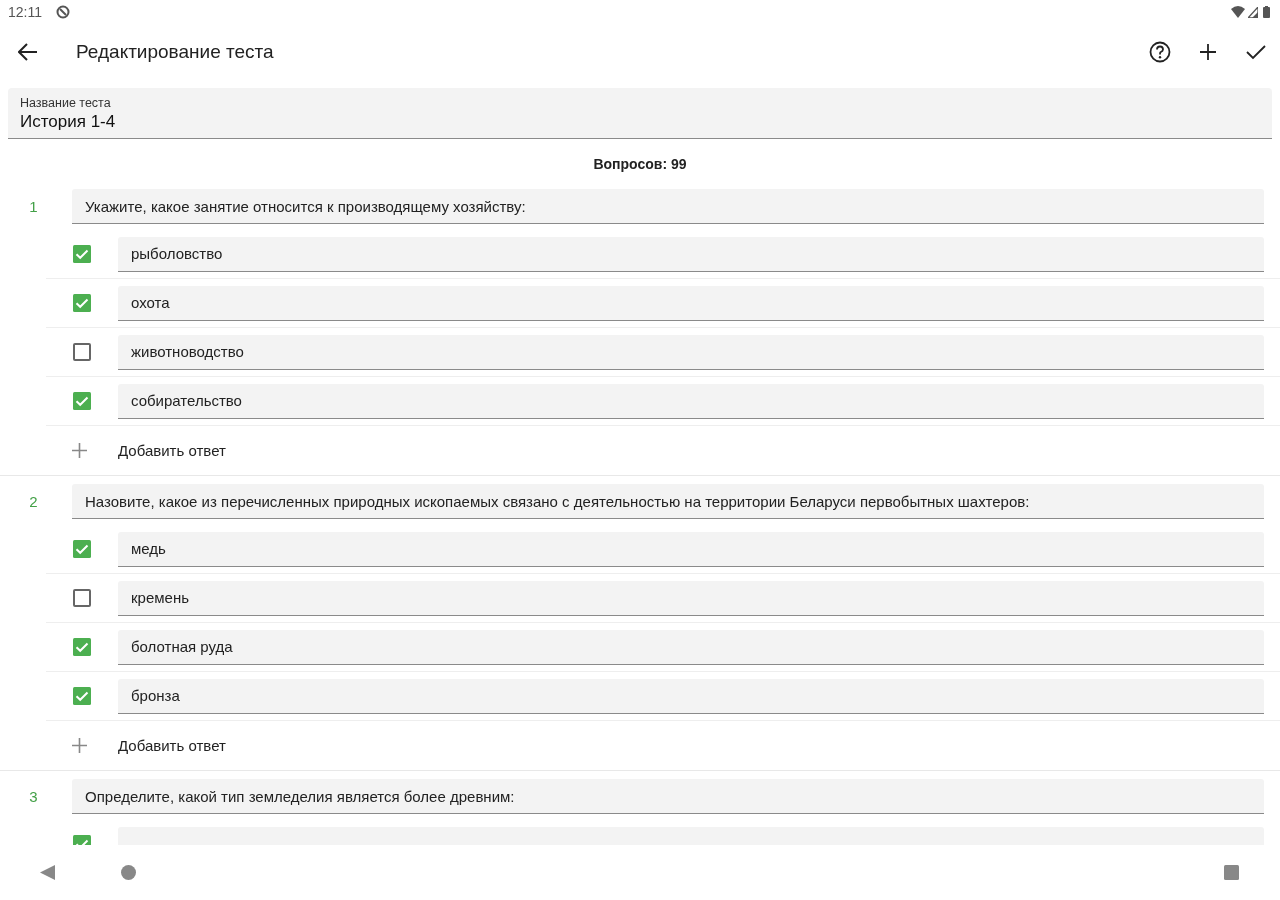  What do you see at coordinates (1238, 12) in the screenshot?
I see `wifi-icon` at bounding box center [1238, 12].